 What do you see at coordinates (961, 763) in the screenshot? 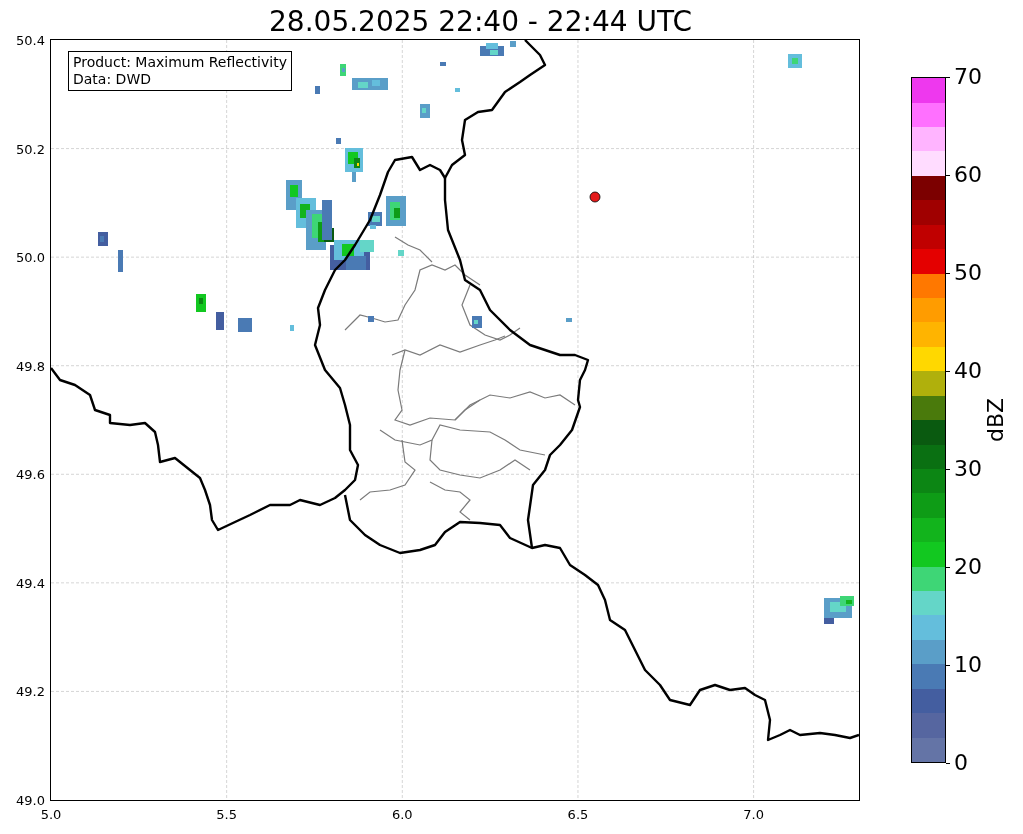
I see `colorbar-tick-label: 0` at bounding box center [961, 763].